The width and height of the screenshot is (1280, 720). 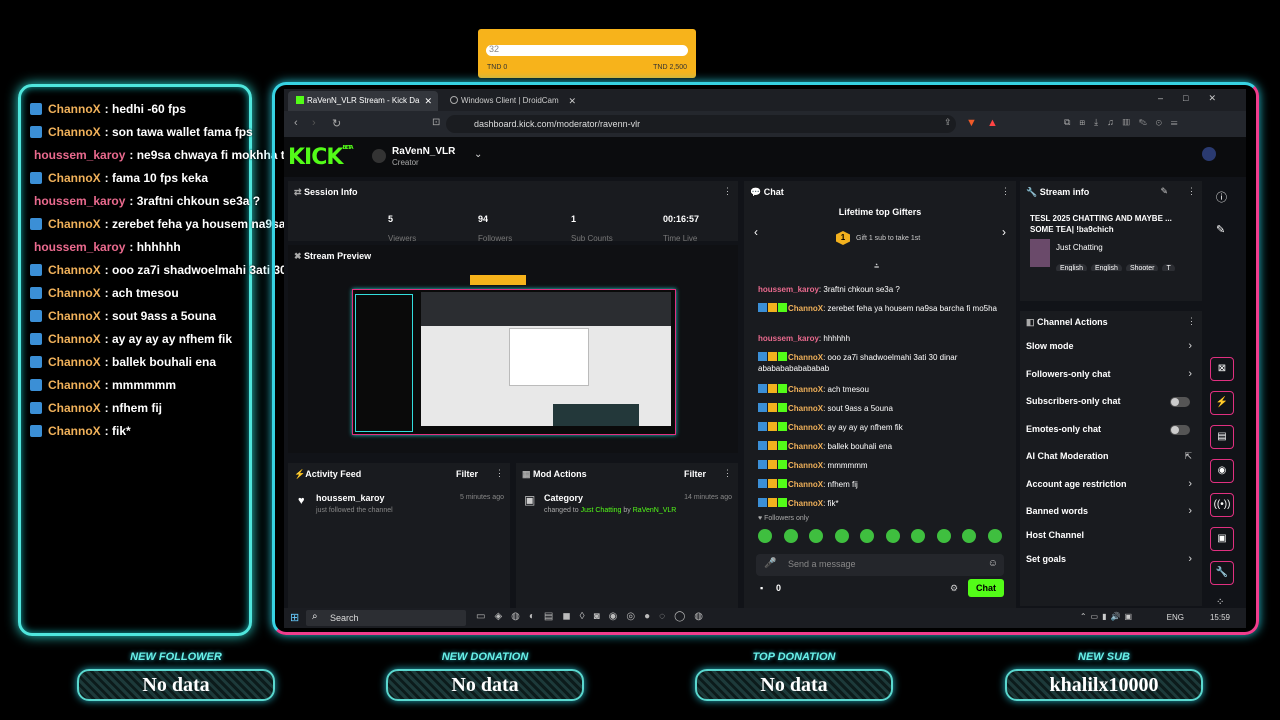 What do you see at coordinates (876, 266) in the screenshot?
I see `pin-icon: ⩮` at bounding box center [876, 266].